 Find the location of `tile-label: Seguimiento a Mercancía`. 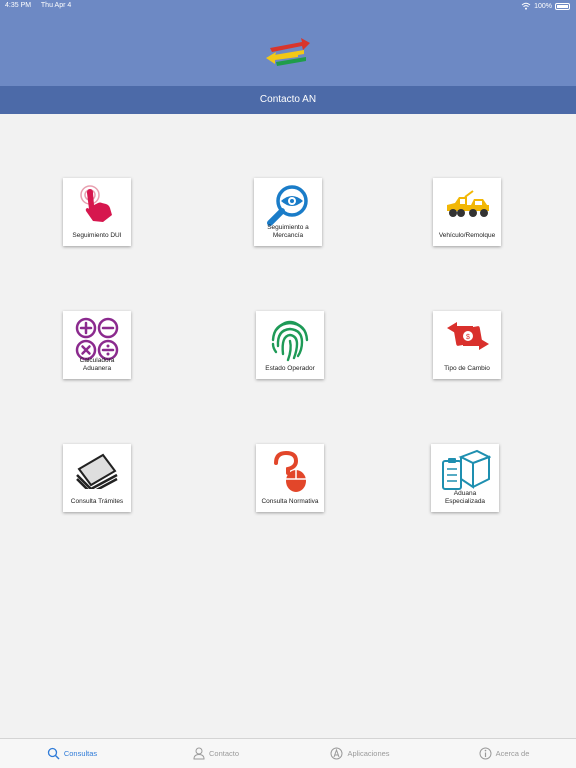

tile-label: Seguimiento a Mercancía is located at coordinates (288, 231).